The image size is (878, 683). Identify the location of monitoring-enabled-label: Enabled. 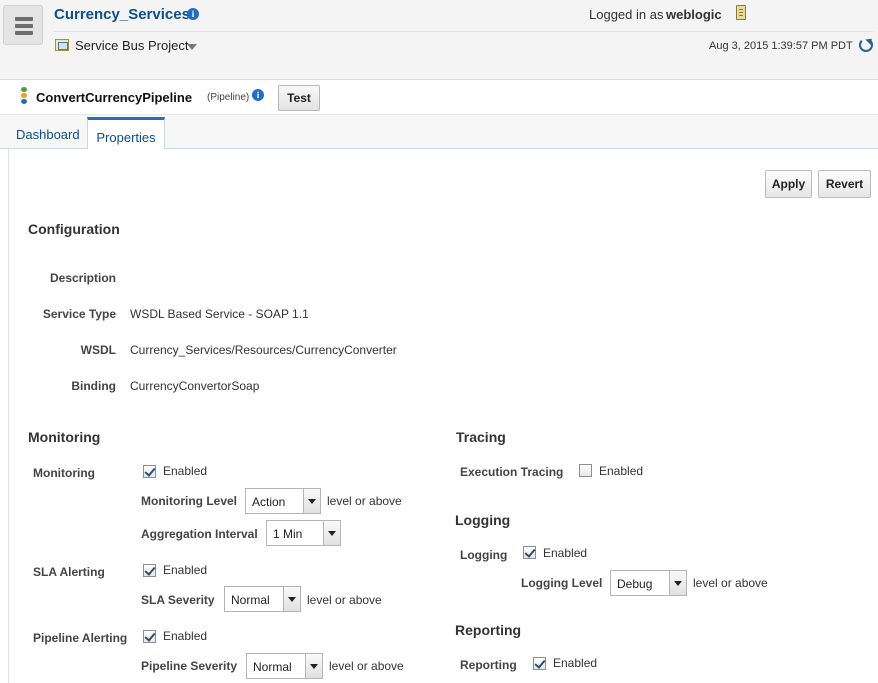
(185, 471).